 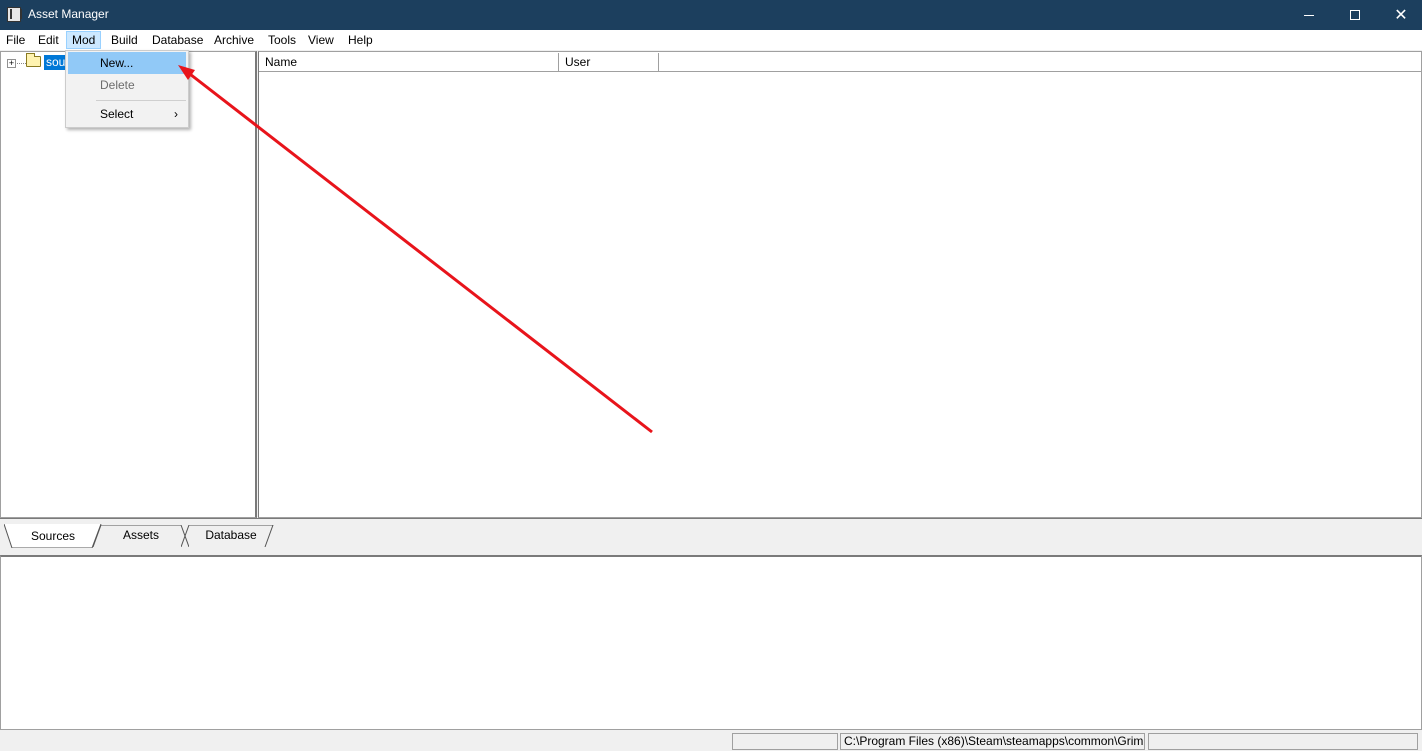 I want to click on minimize-button, so click(x=1309, y=15).